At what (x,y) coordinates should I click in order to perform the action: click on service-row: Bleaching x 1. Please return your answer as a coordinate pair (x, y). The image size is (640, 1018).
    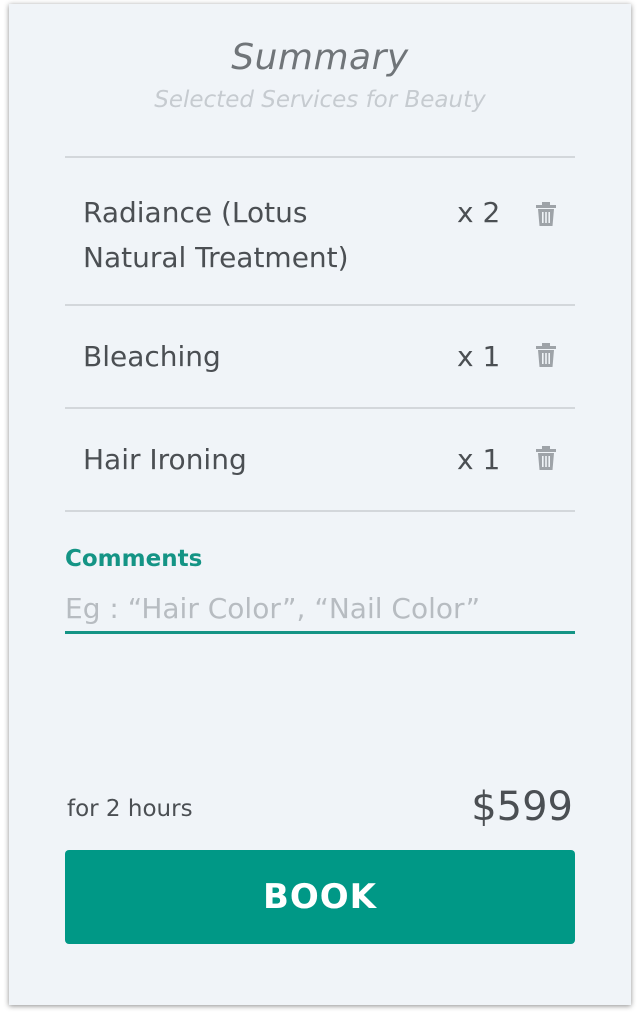
    Looking at the image, I should click on (320, 356).